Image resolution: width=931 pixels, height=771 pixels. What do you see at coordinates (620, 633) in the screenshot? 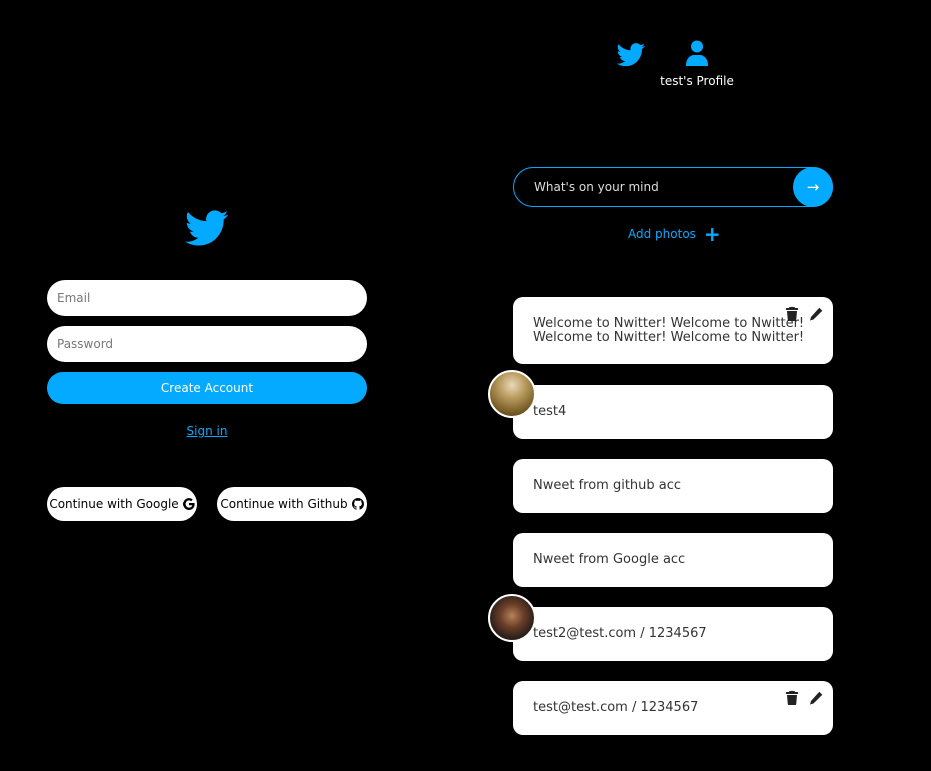
I see `nweet-text: test2@test.com / 1234567` at bounding box center [620, 633].